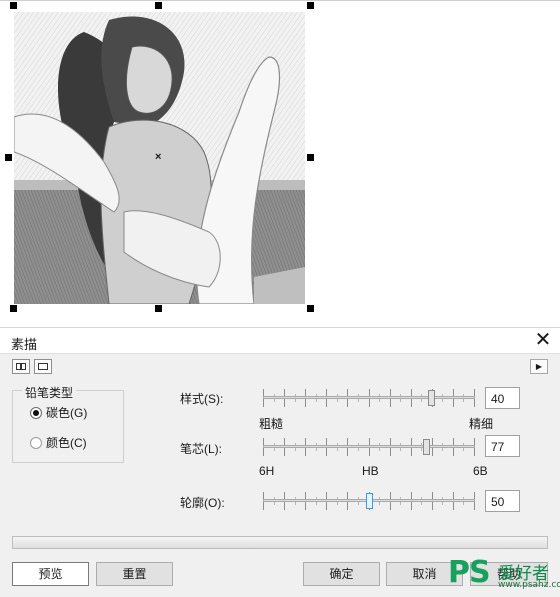 The image size is (560, 597). What do you see at coordinates (267, 471) in the screenshot?
I see `core-min-label: 6H` at bounding box center [267, 471].